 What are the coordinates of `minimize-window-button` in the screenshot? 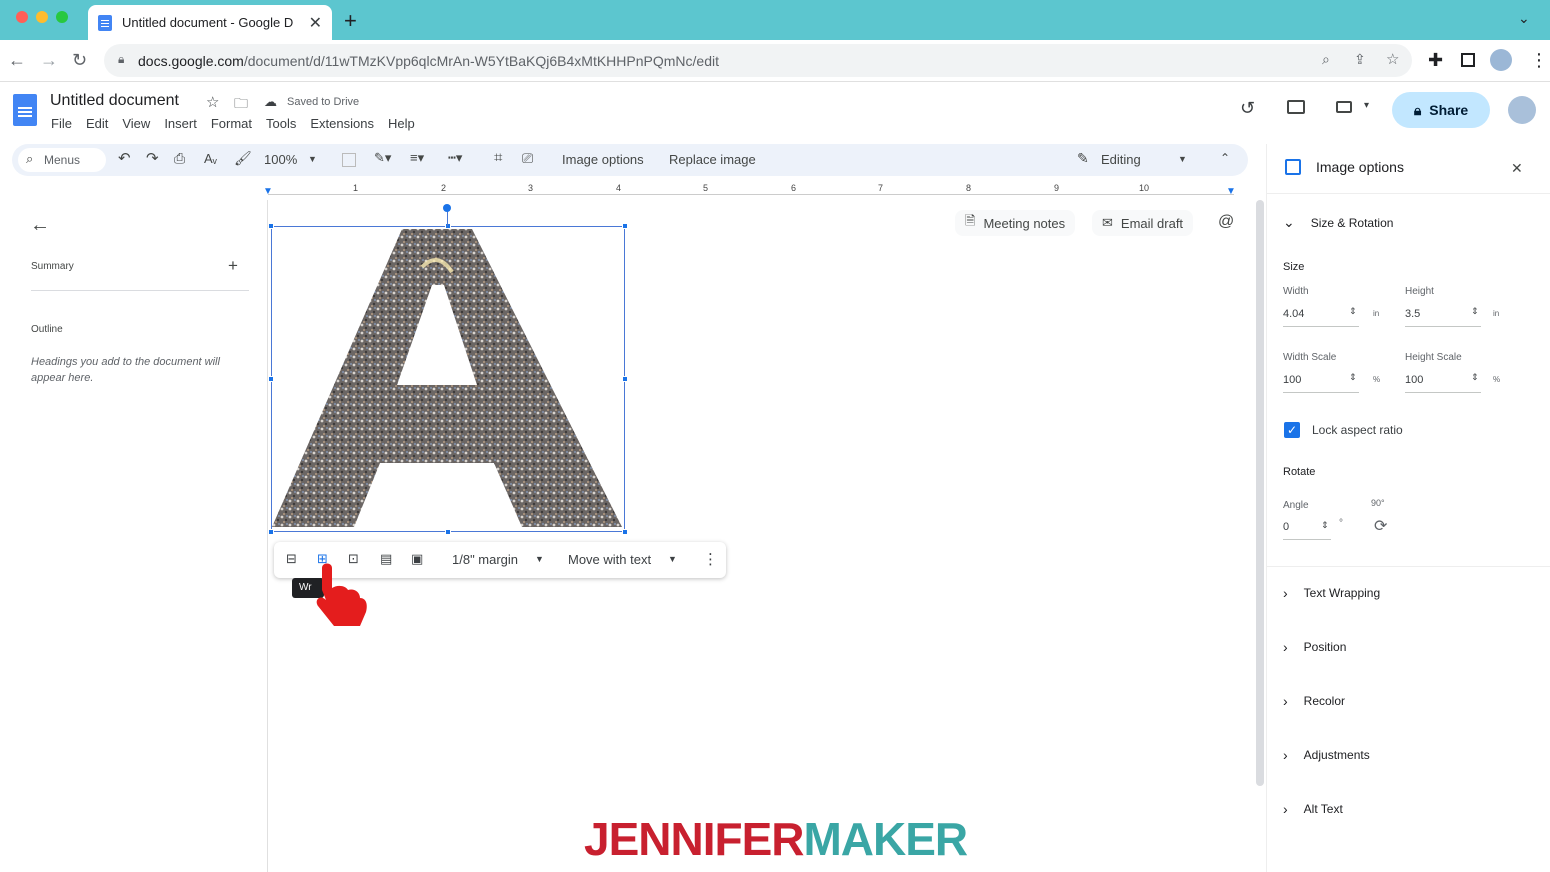 It's located at (42, 17).